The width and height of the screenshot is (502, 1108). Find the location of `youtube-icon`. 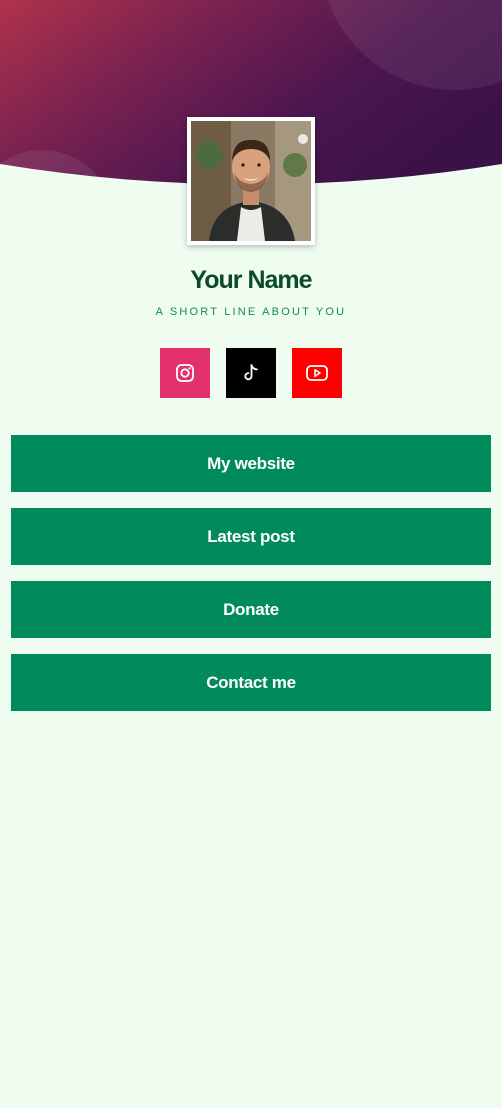

youtube-icon is located at coordinates (317, 373).